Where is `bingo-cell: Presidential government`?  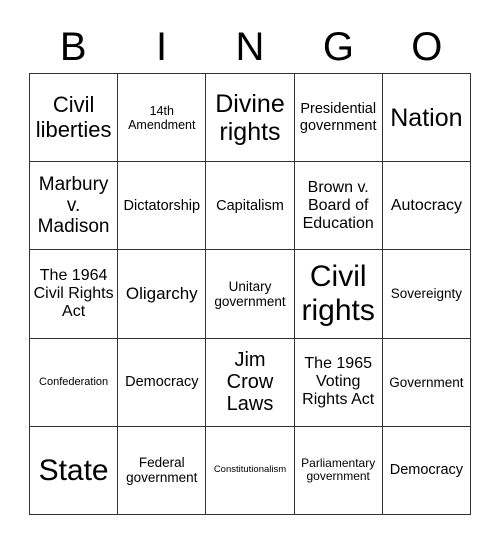 bingo-cell: Presidential government is located at coordinates (338, 118).